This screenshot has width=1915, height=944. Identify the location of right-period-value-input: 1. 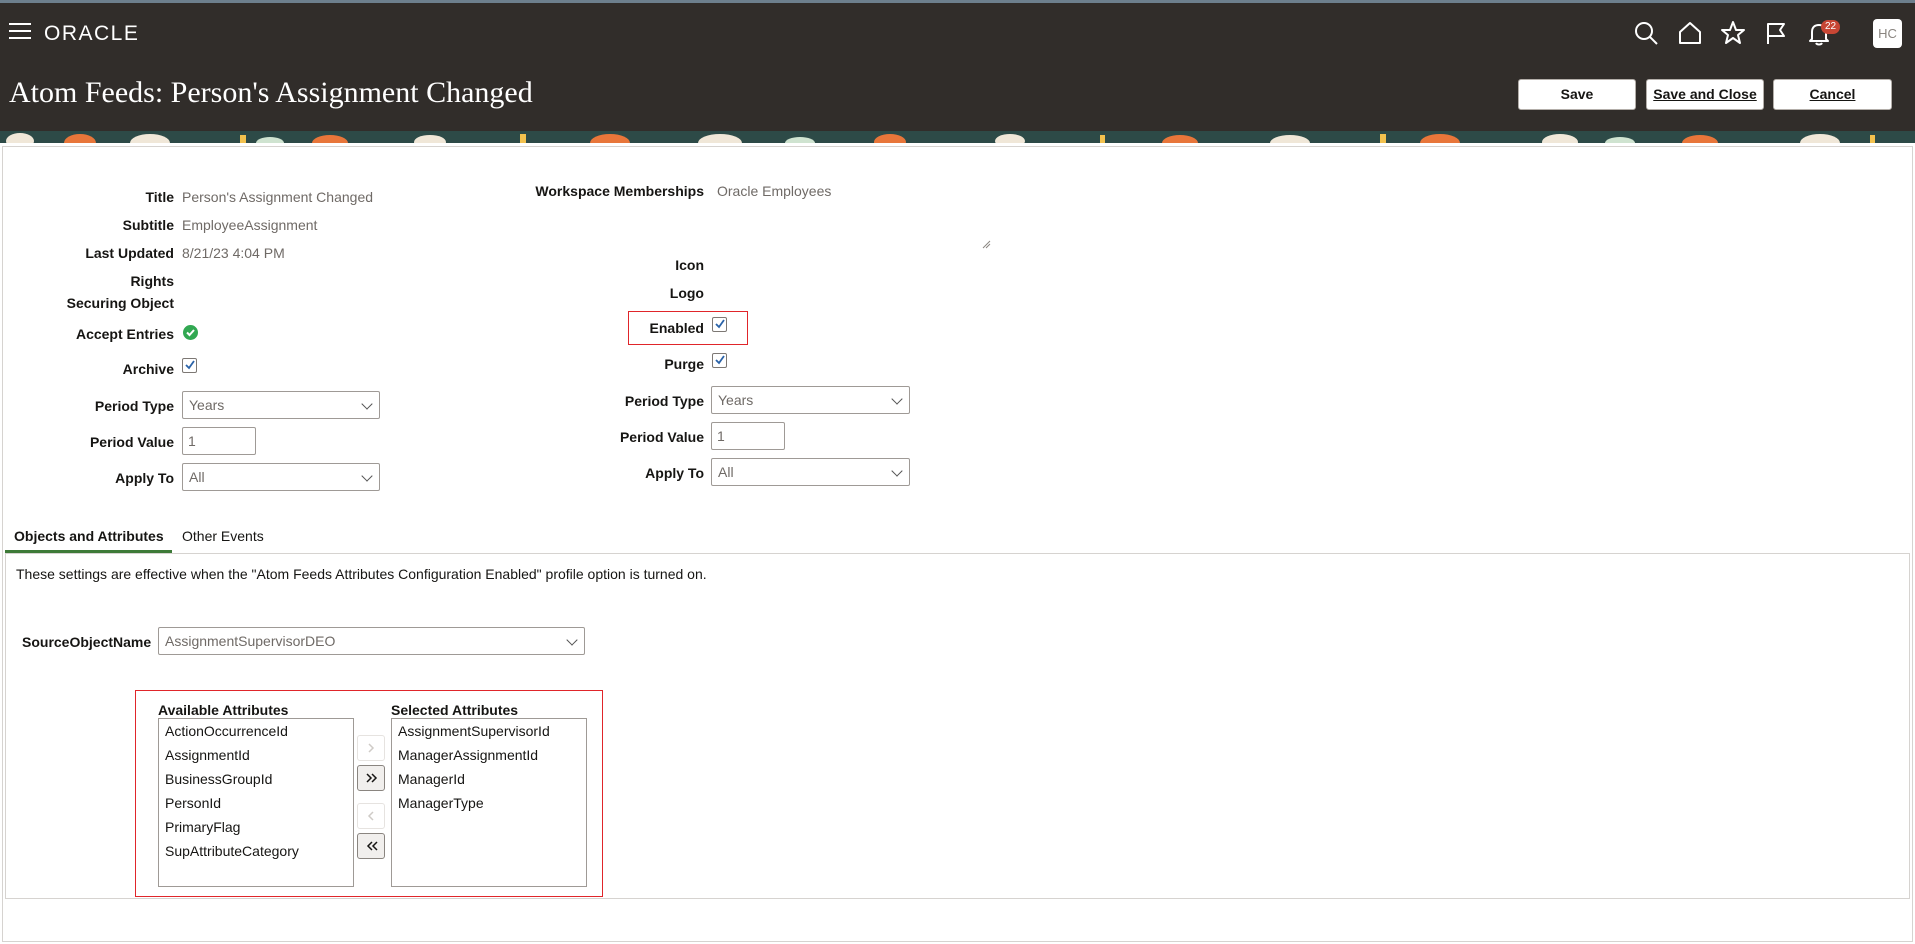
(748, 436).